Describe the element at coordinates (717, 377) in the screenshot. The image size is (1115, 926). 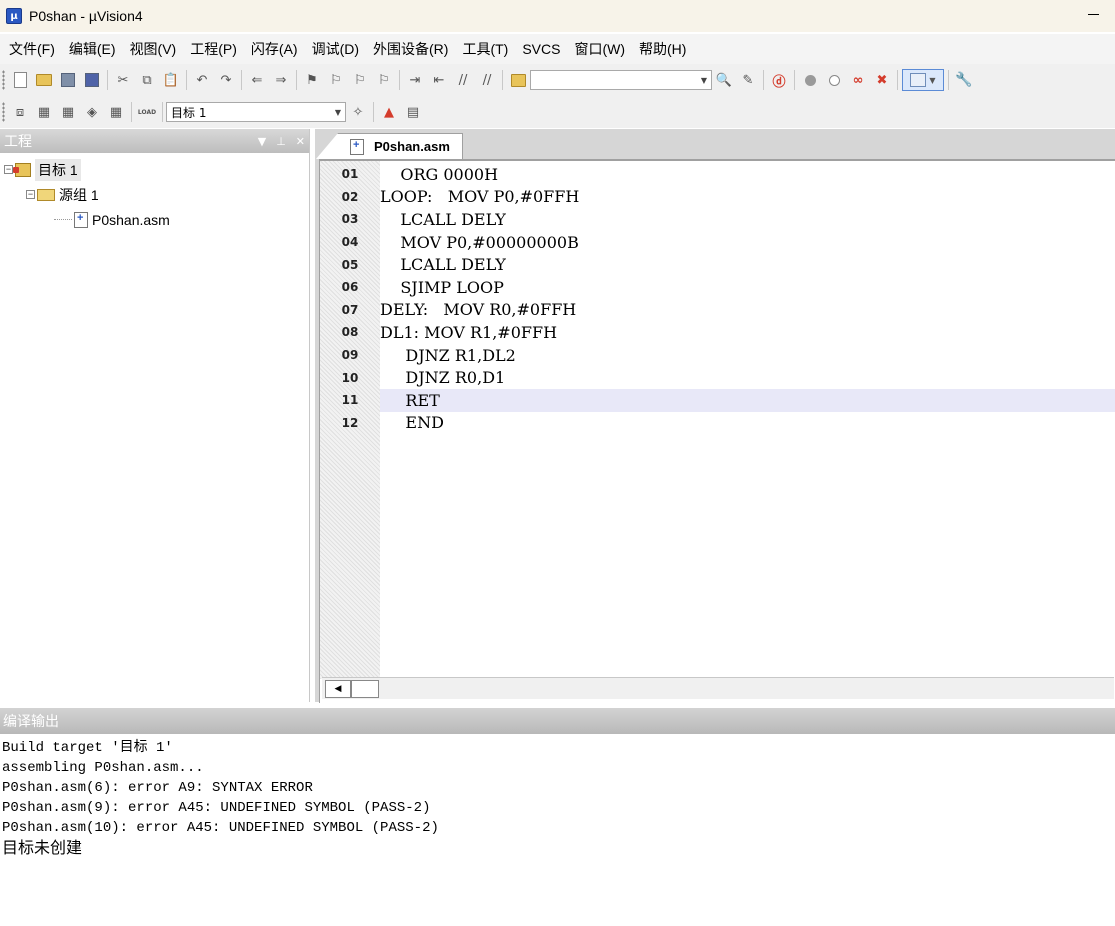
I see `code-line: 10 DJNZ R0,D1` at that location.